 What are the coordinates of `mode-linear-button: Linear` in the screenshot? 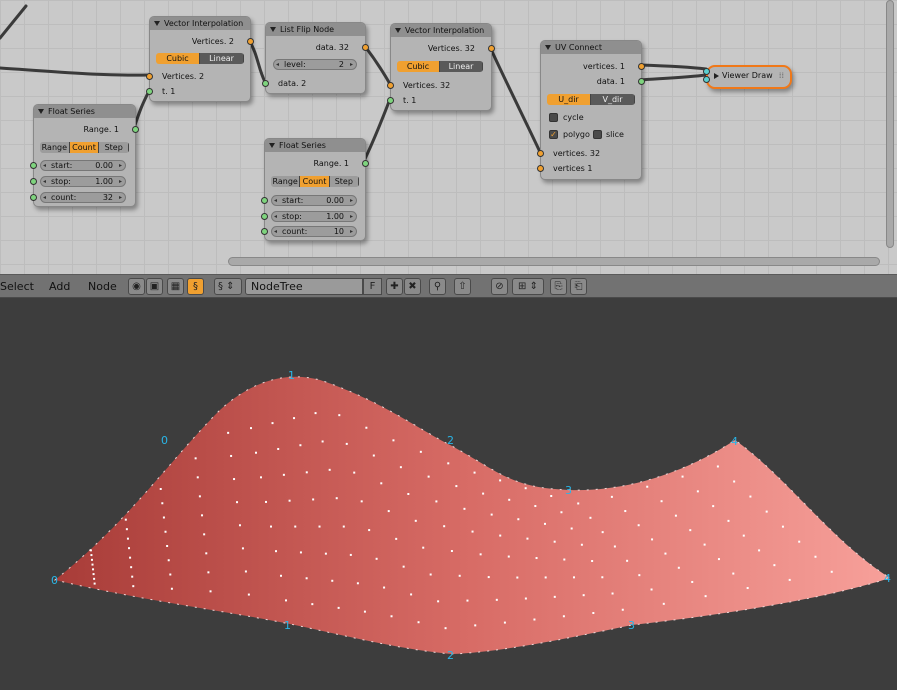 It's located at (222, 58).